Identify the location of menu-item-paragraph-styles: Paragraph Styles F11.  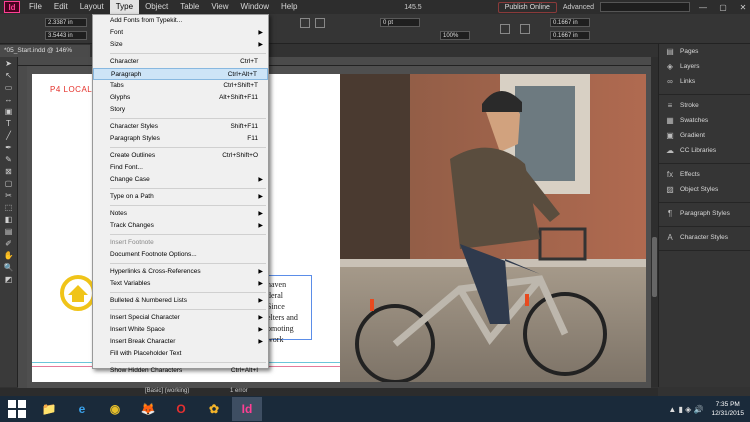
(180, 139).